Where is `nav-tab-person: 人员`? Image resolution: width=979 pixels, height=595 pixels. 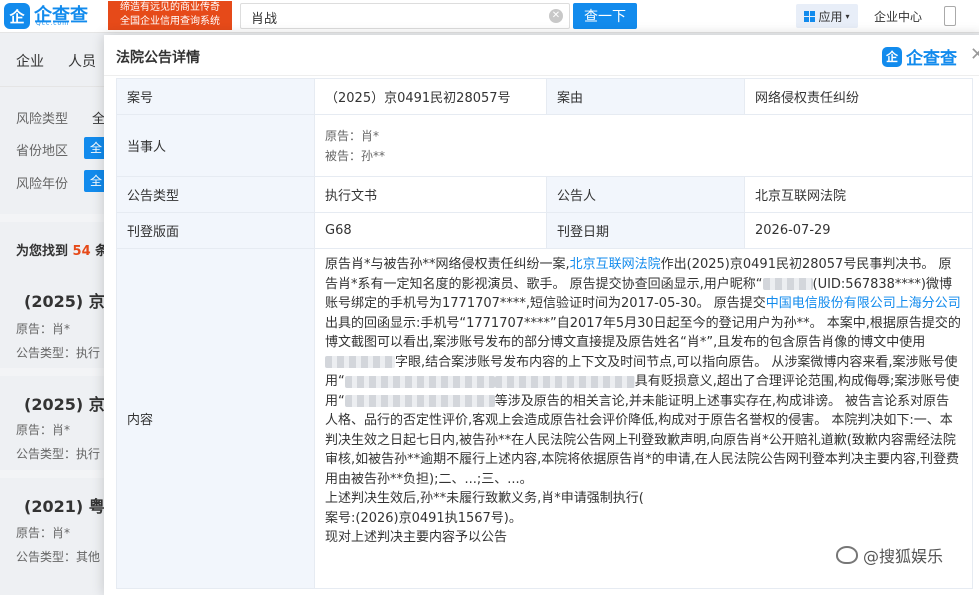 nav-tab-person: 人员 is located at coordinates (82, 61).